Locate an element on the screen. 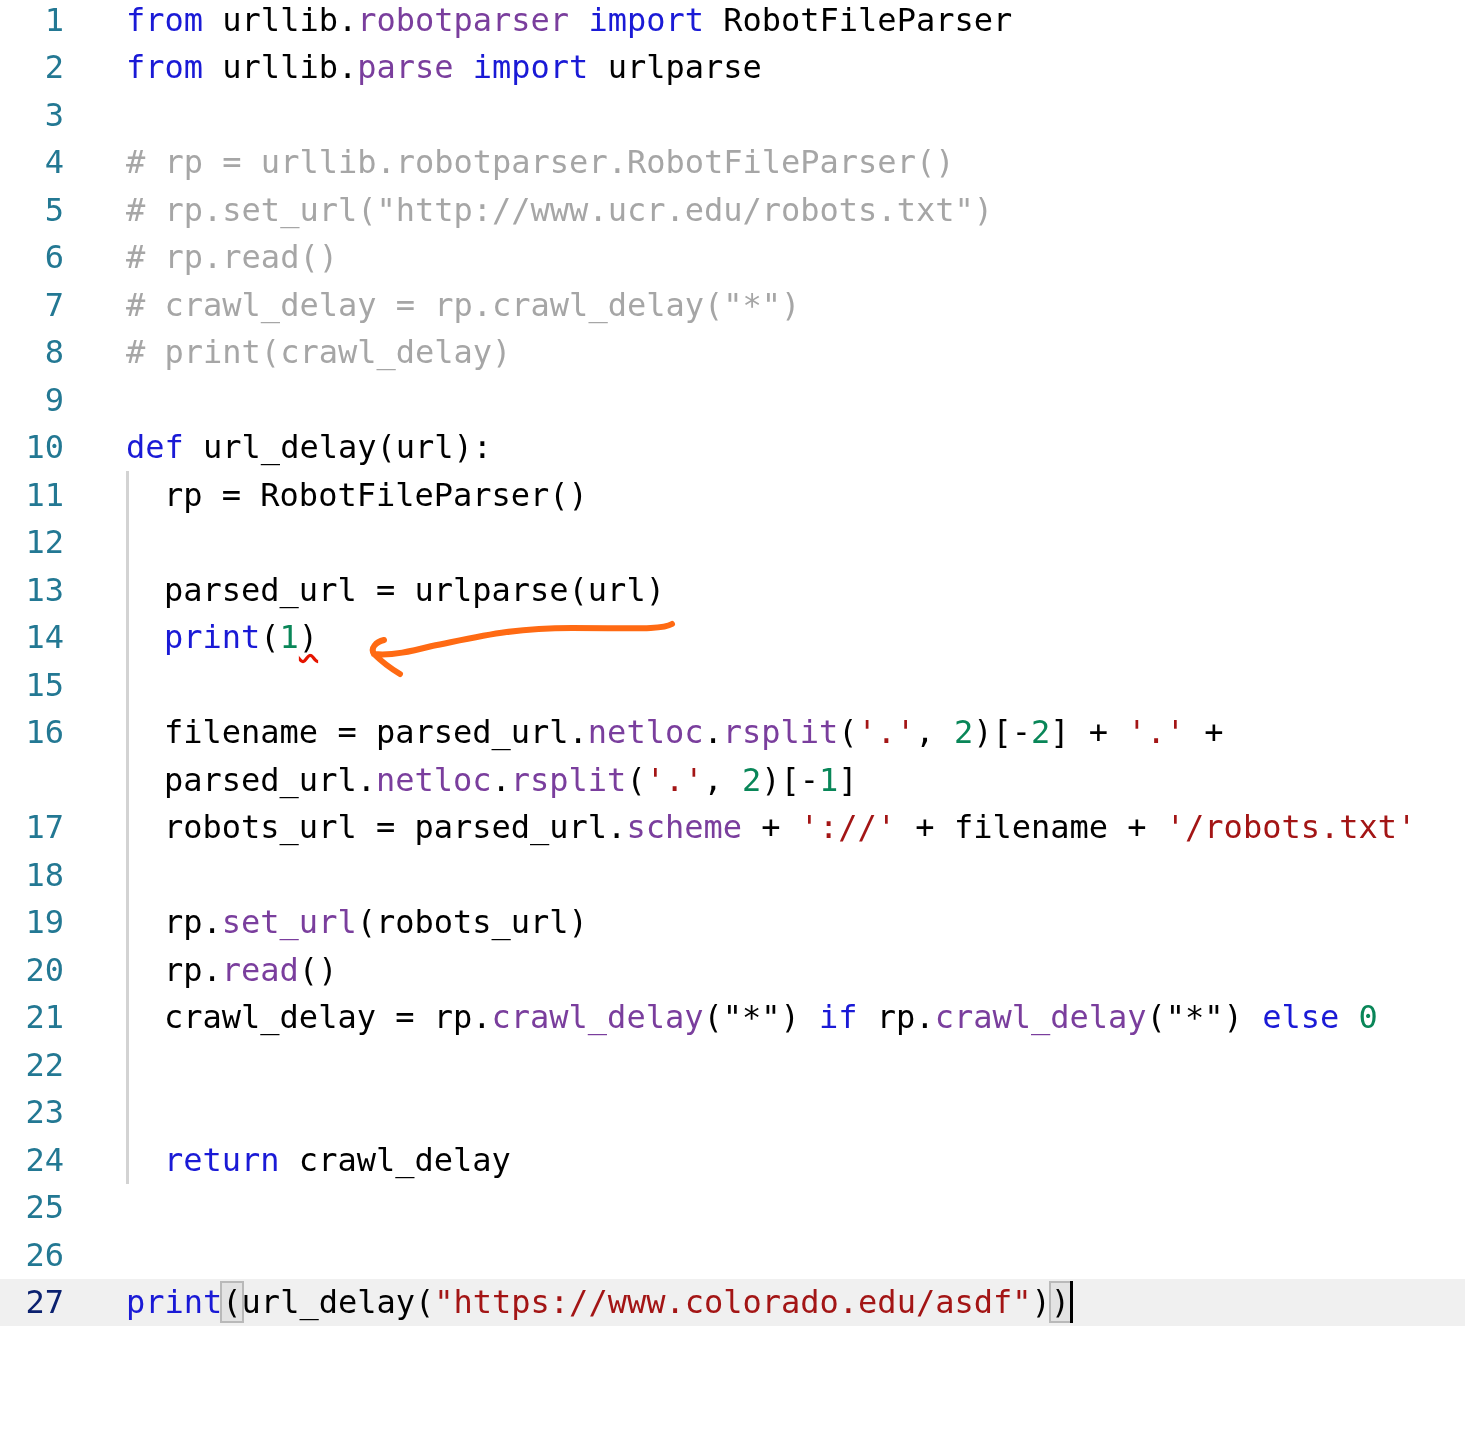 The width and height of the screenshot is (1465, 1452). code-line: crawl_delay = rp.crawl_delay("*") if rp.crawl_delay("*") else 0 is located at coordinates (771, 1017).